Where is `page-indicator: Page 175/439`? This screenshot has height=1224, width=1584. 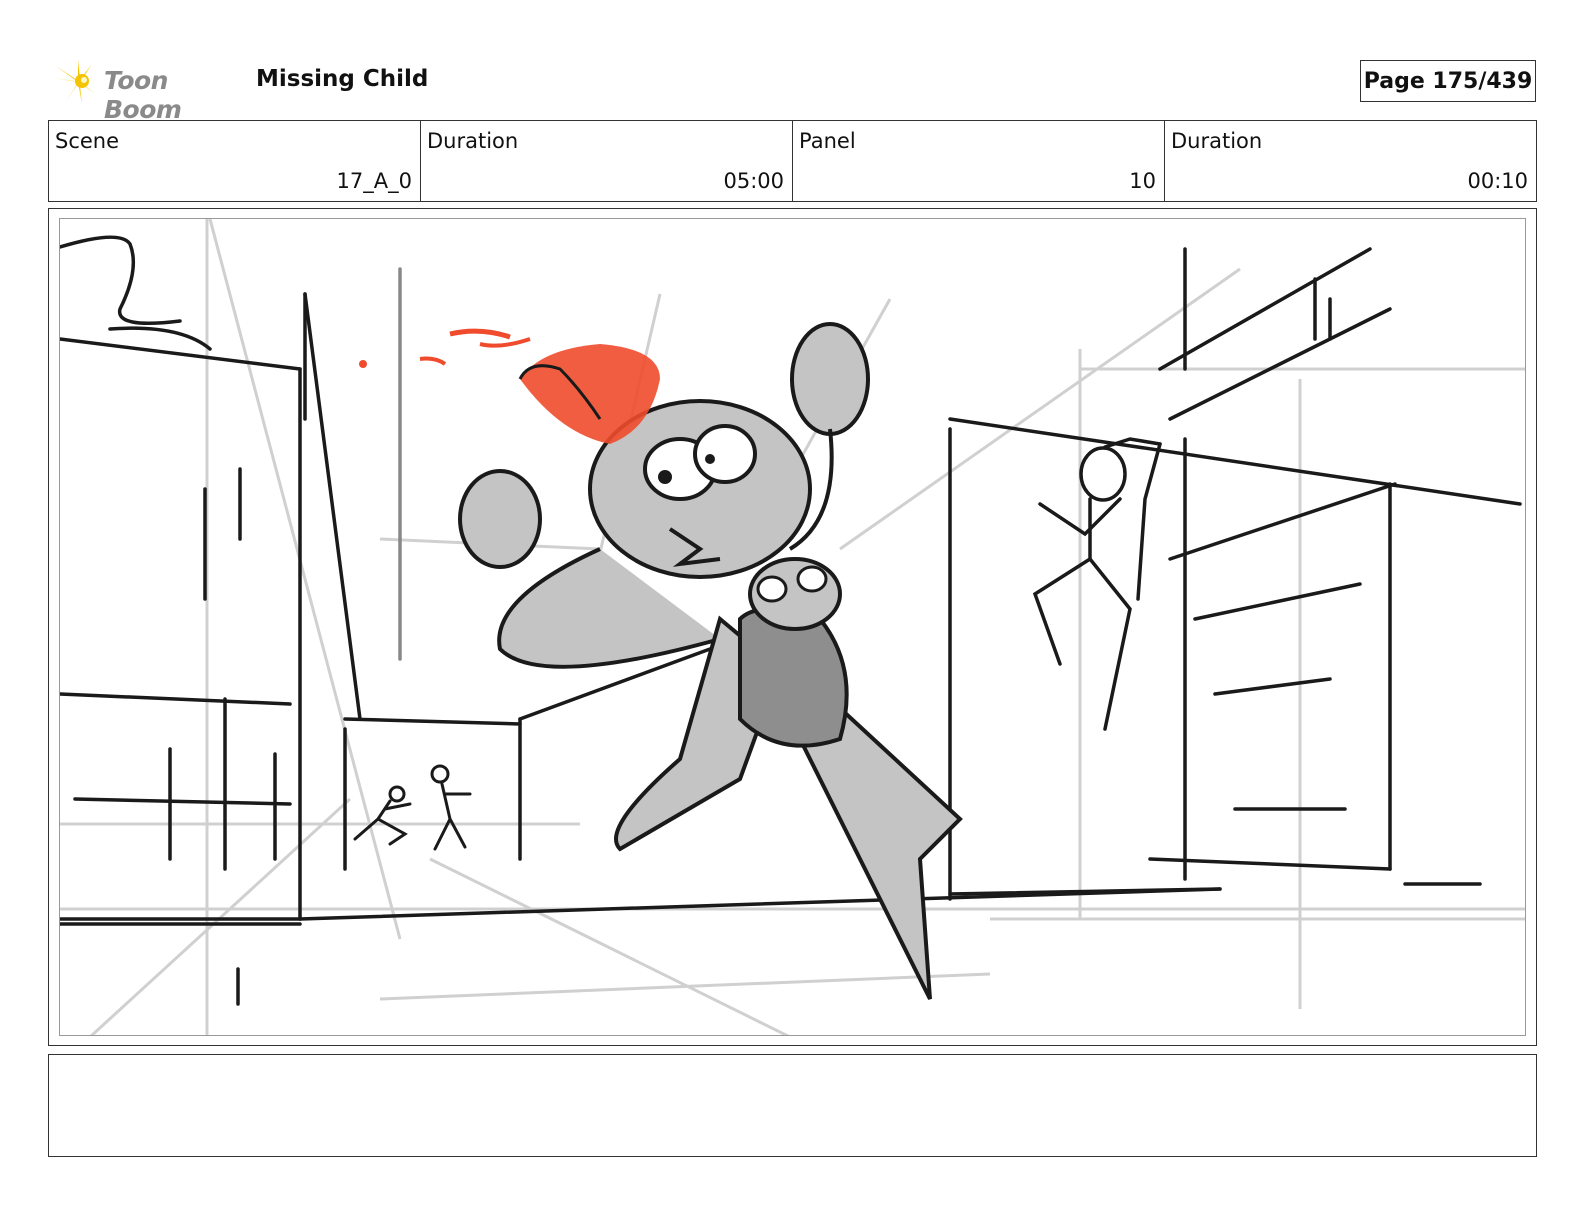 page-indicator: Page 175/439 is located at coordinates (1448, 81).